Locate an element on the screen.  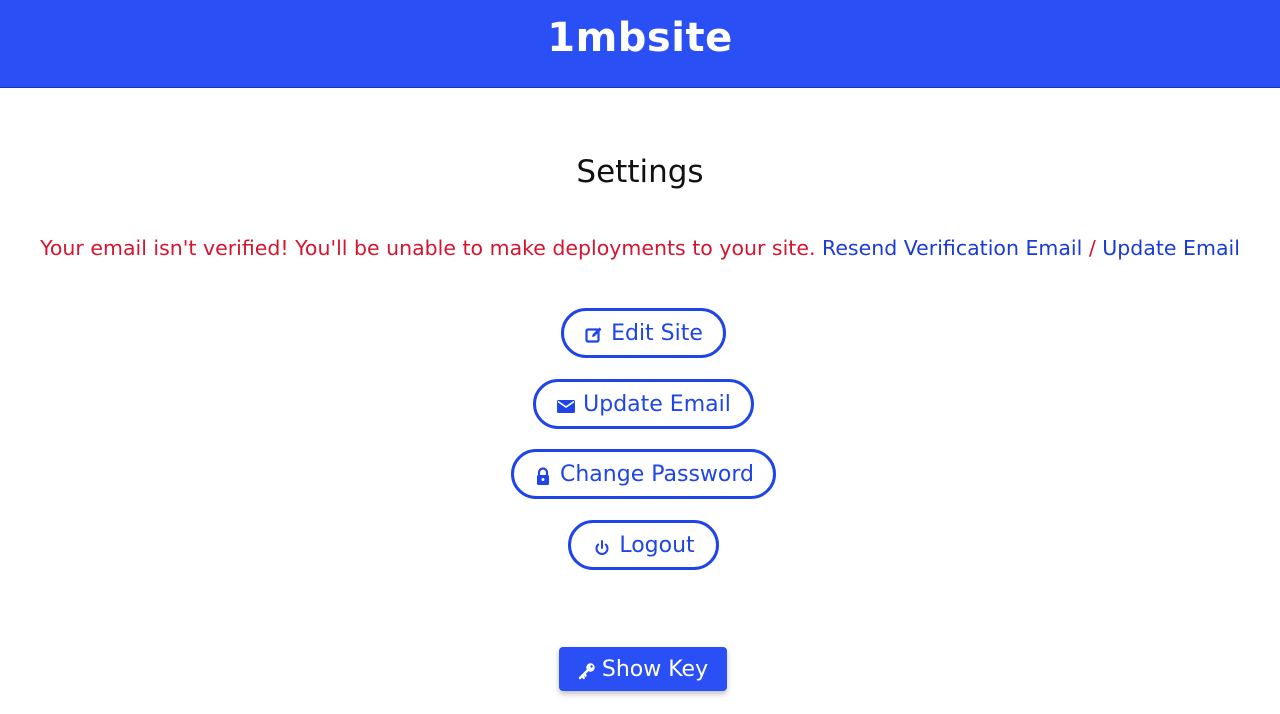
logout-button: Logout is located at coordinates (643, 545).